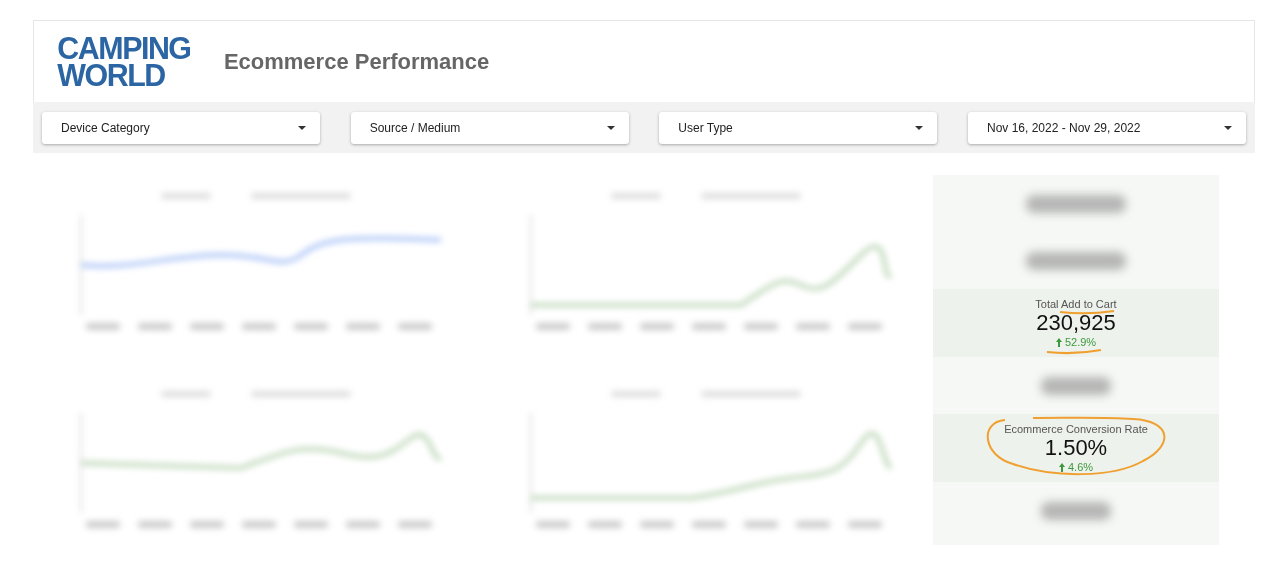 The height and width of the screenshot is (581, 1267). I want to click on page-title: Ecommerce Performance, so click(356, 61).